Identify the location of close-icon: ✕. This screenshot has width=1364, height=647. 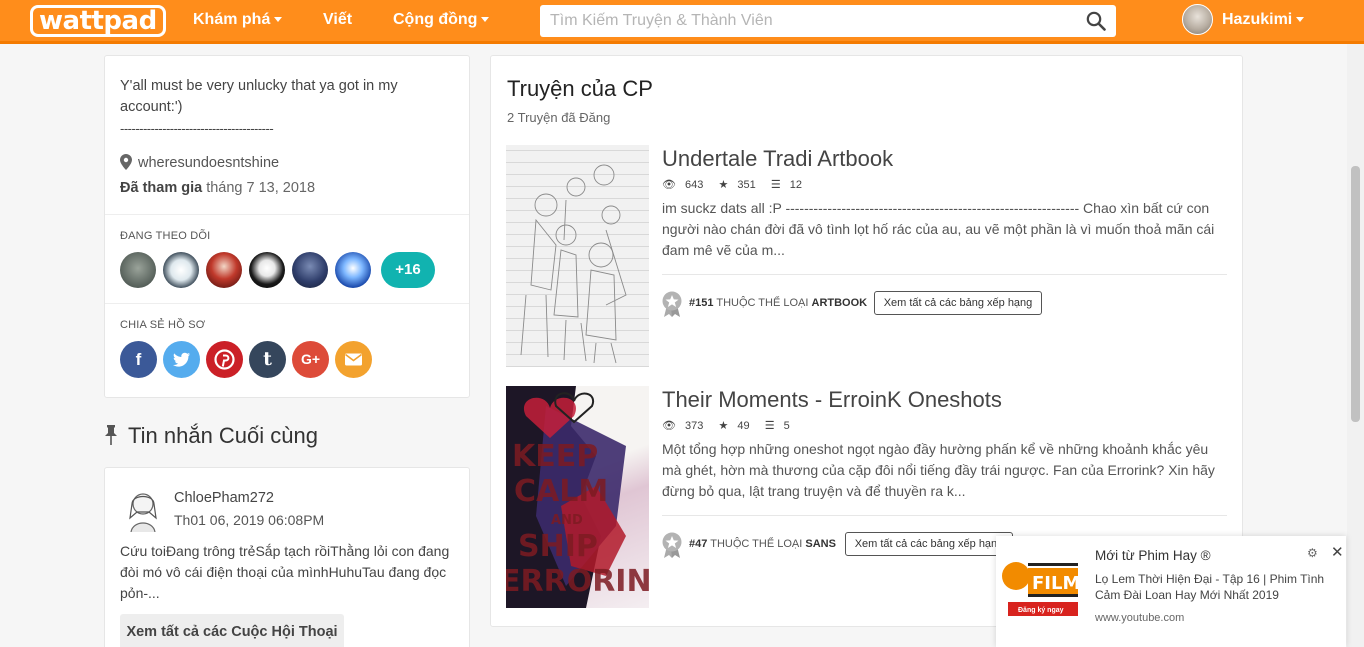
(1337, 552).